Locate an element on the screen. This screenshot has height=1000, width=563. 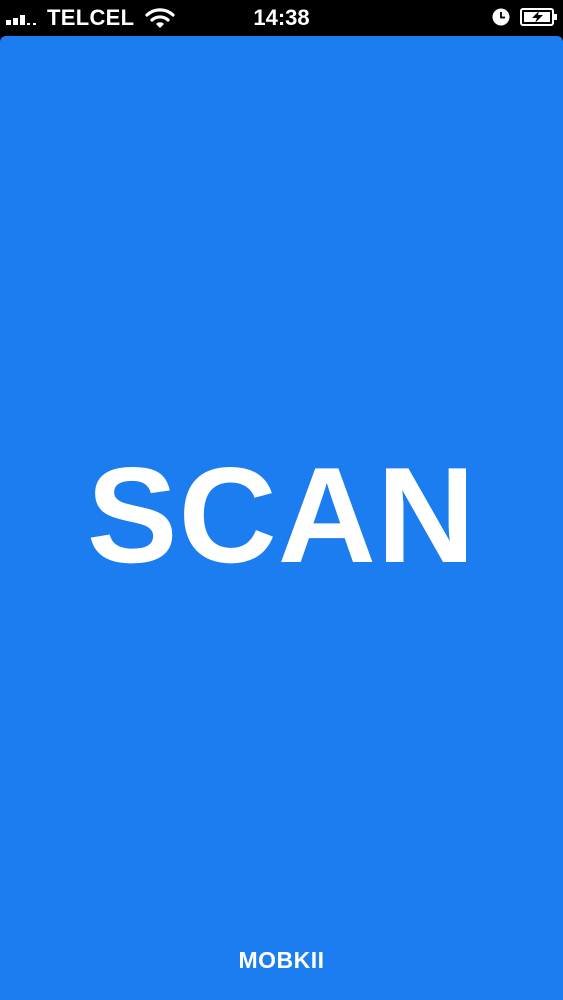
battery-charging-icon is located at coordinates (538, 17).